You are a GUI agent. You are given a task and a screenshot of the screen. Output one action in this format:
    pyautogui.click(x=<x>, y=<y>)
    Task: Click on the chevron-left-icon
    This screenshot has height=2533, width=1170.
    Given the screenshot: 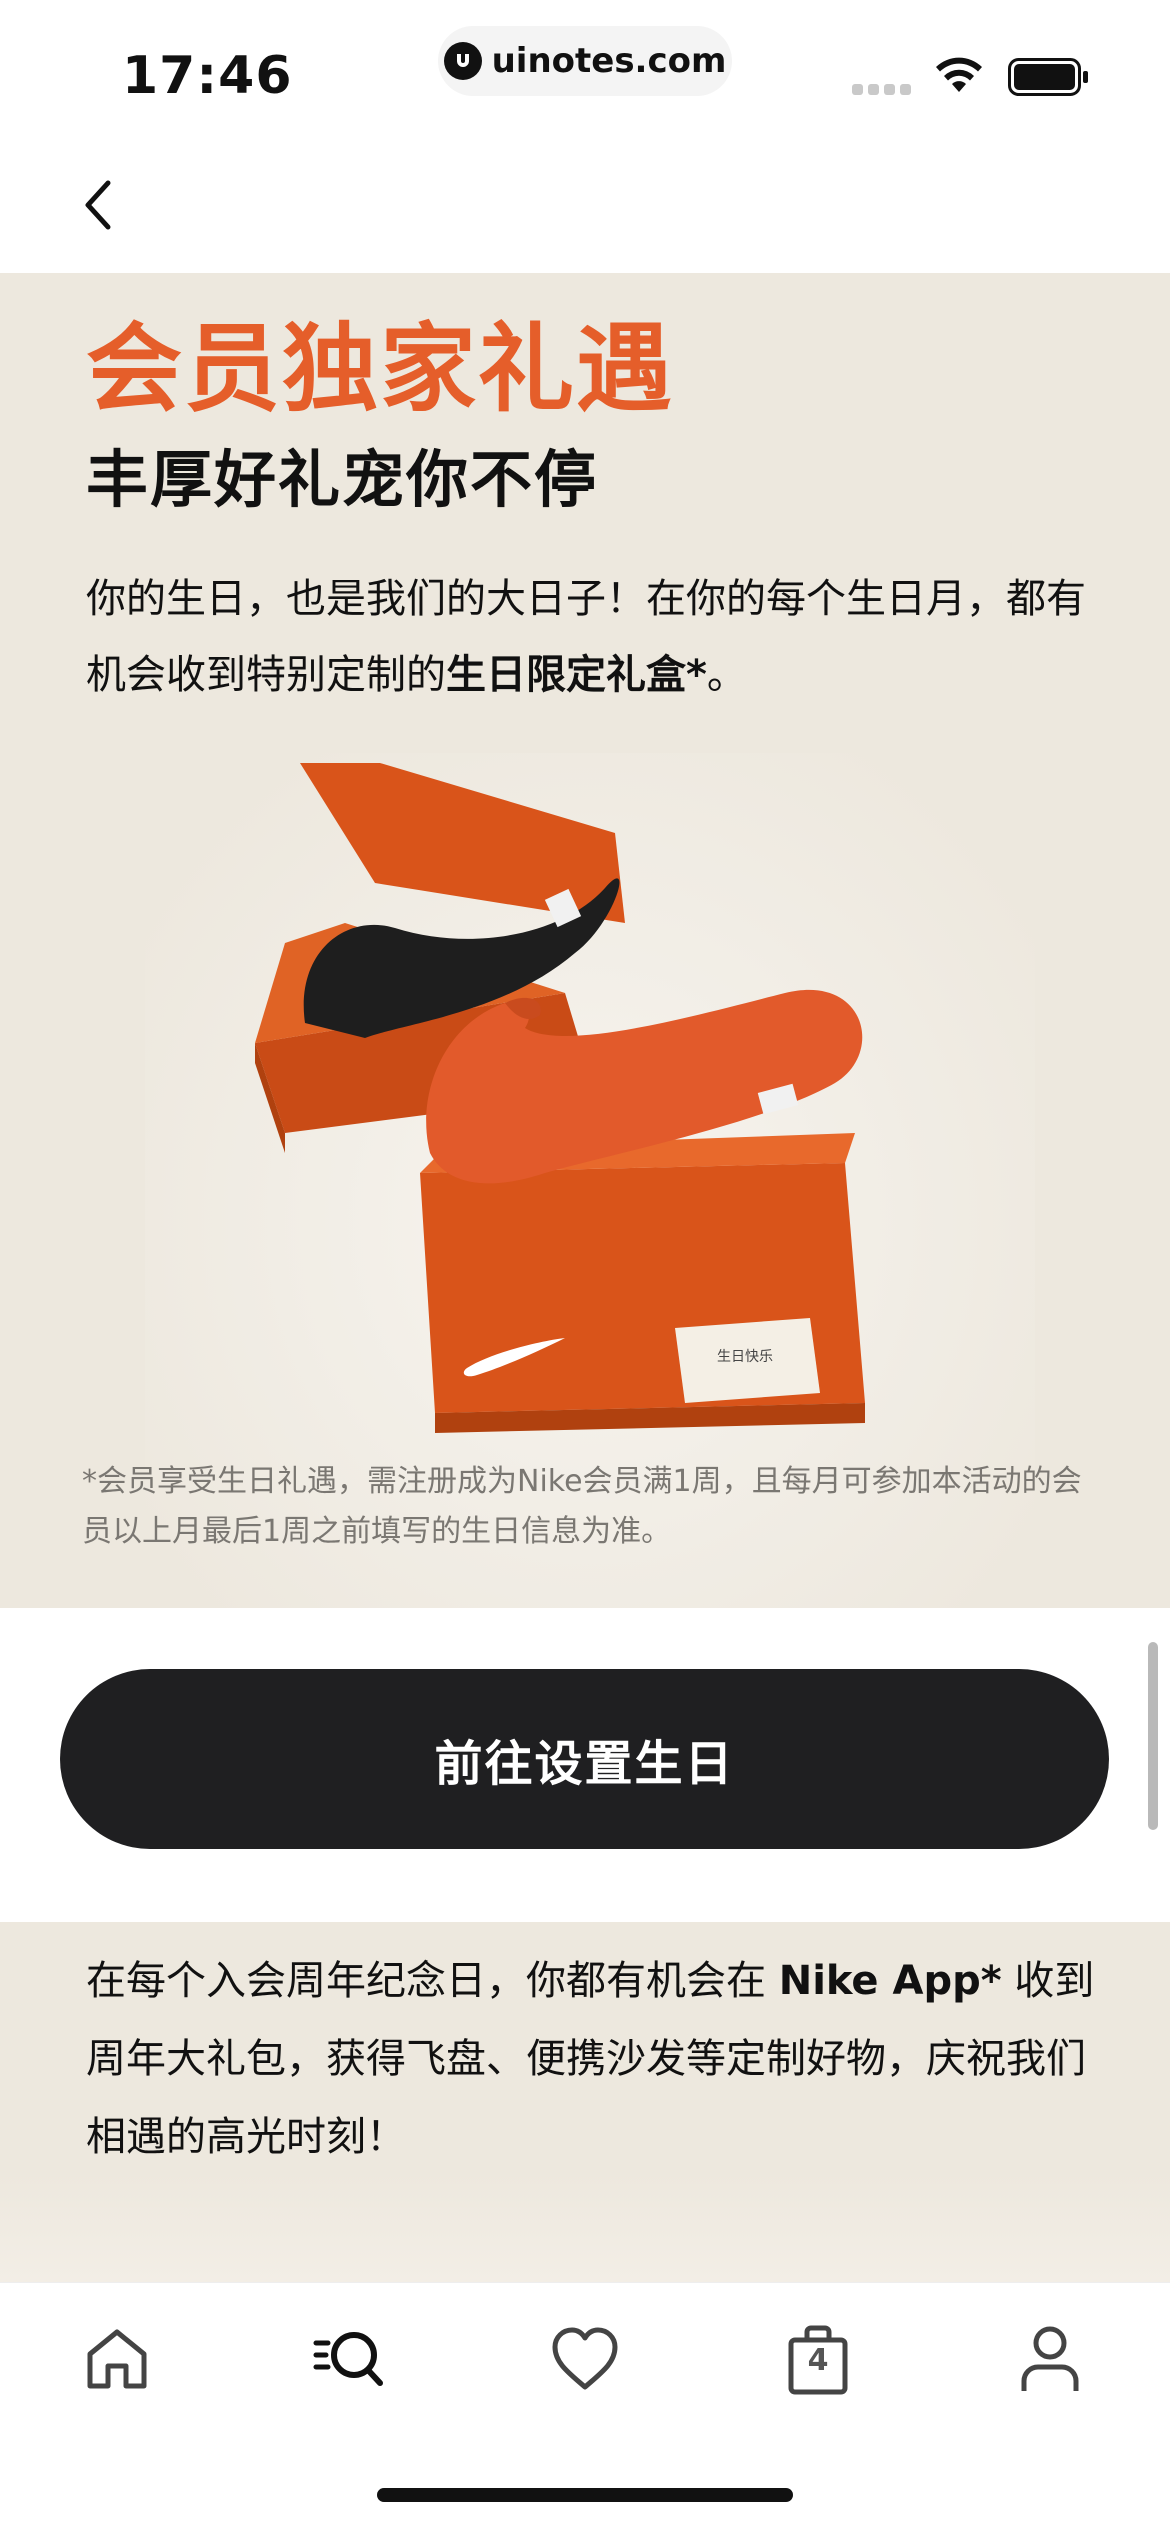 What is the action you would take?
    pyautogui.click(x=98, y=205)
    